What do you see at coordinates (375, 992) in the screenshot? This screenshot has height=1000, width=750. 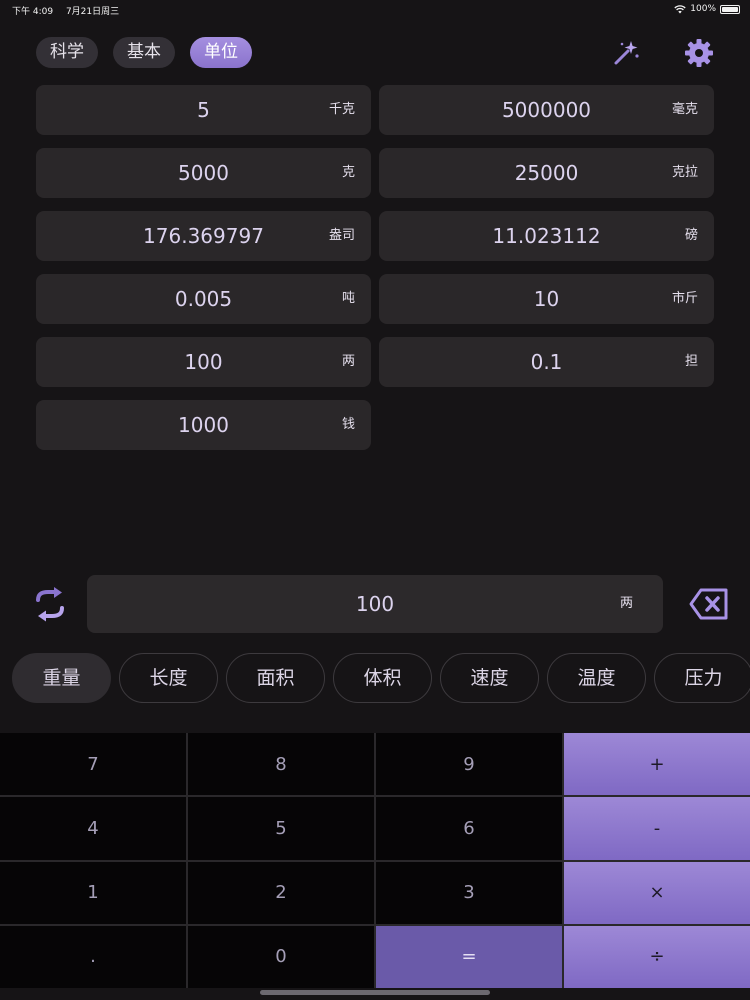 I see `home-indicator` at bounding box center [375, 992].